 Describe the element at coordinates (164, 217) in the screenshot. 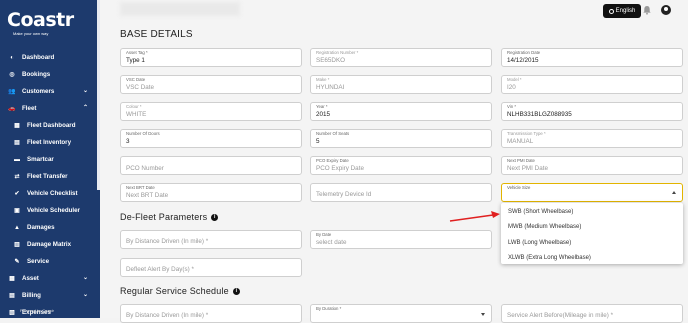

I see `section-title-text: De-Fleet Parameters` at that location.